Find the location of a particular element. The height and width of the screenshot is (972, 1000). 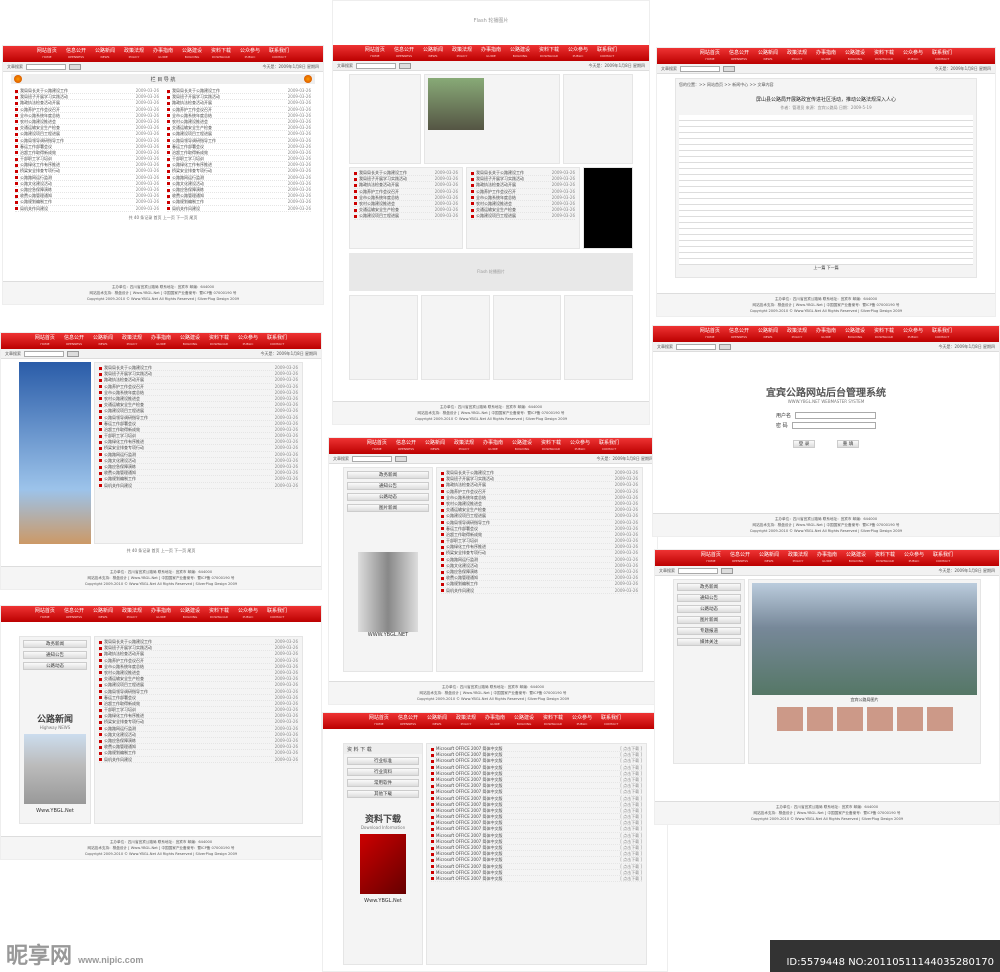

list-item: 公路建设项目工程进展 2009-03-26 is located at coordinates (523, 216).